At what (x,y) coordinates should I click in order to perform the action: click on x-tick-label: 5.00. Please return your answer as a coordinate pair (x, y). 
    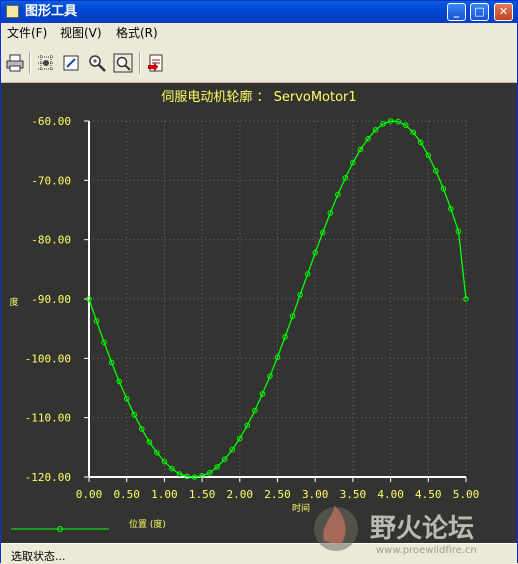
    Looking at the image, I should click on (466, 494).